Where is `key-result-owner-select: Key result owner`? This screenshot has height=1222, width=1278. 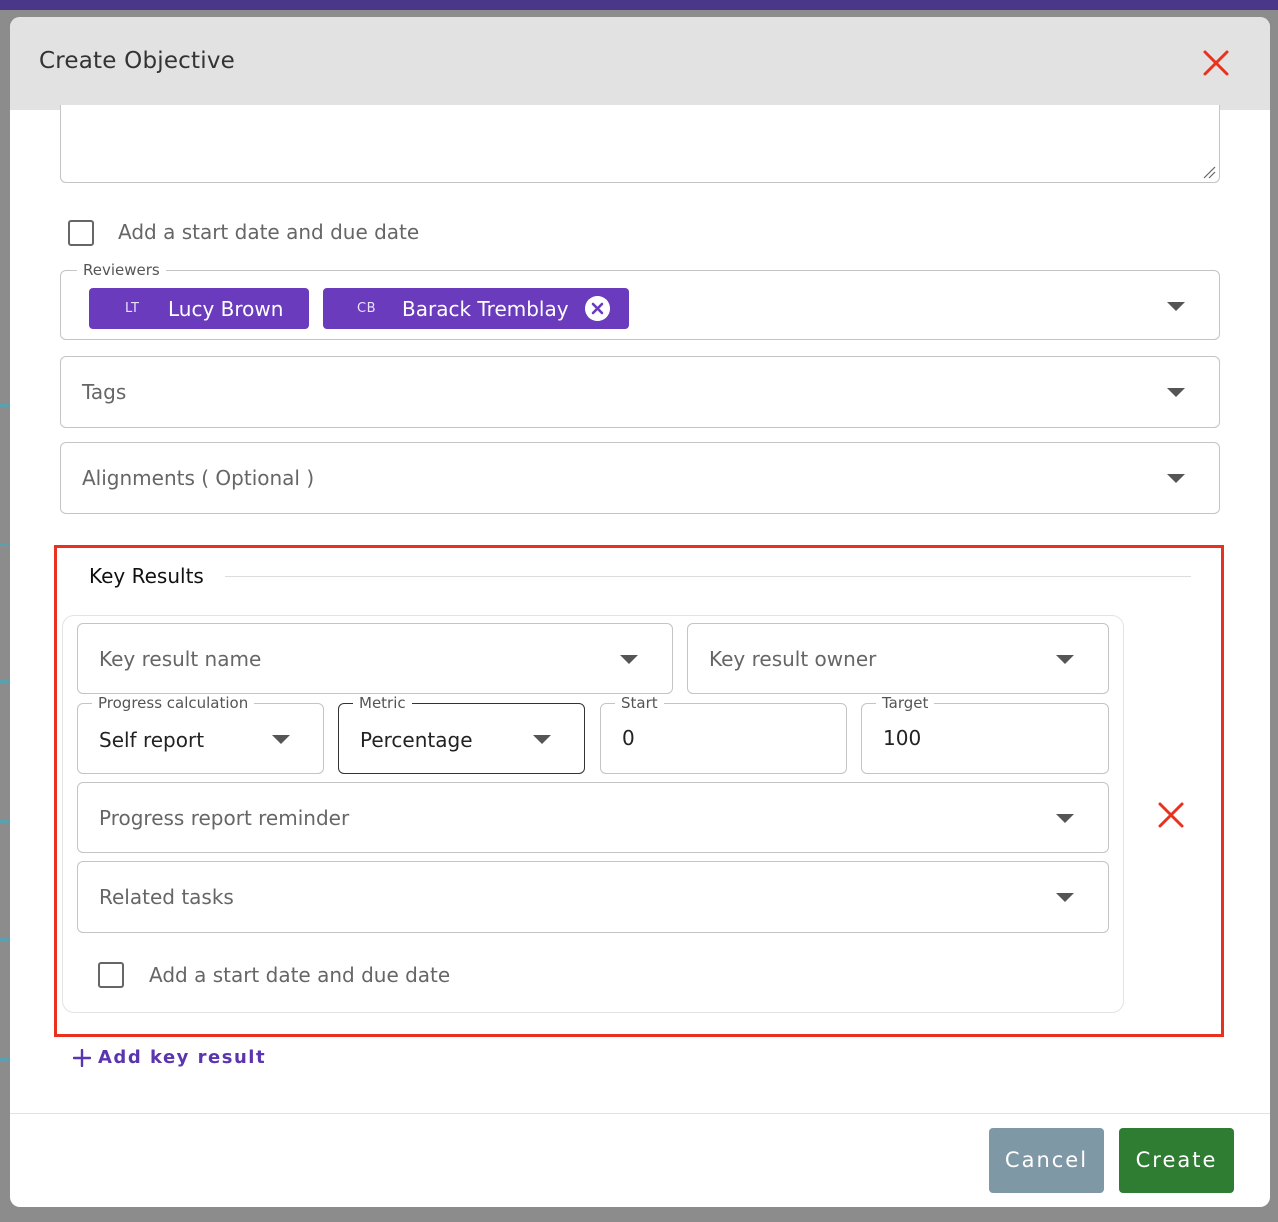
key-result-owner-select: Key result owner is located at coordinates (898, 658).